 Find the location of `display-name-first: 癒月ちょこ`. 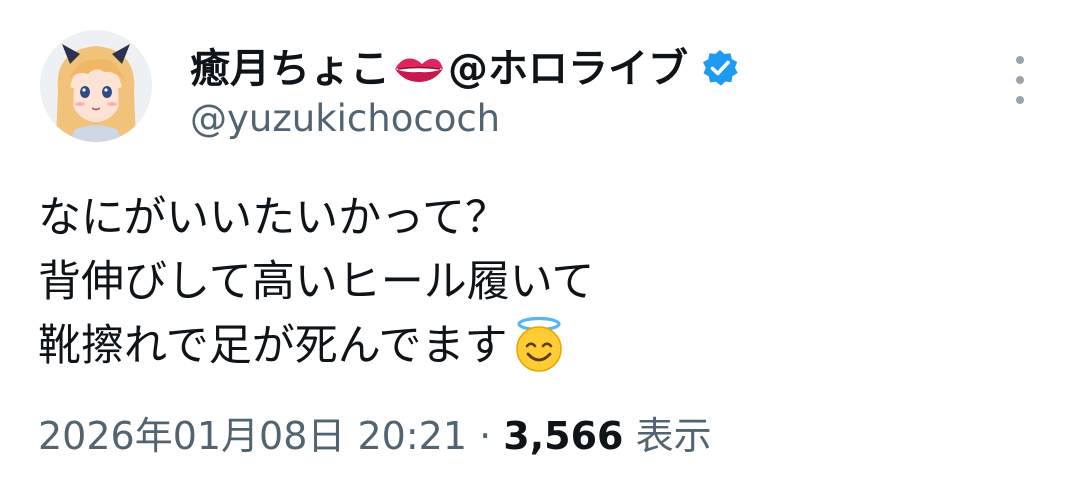

display-name-first: 癒月ちょこ is located at coordinates (290, 69).